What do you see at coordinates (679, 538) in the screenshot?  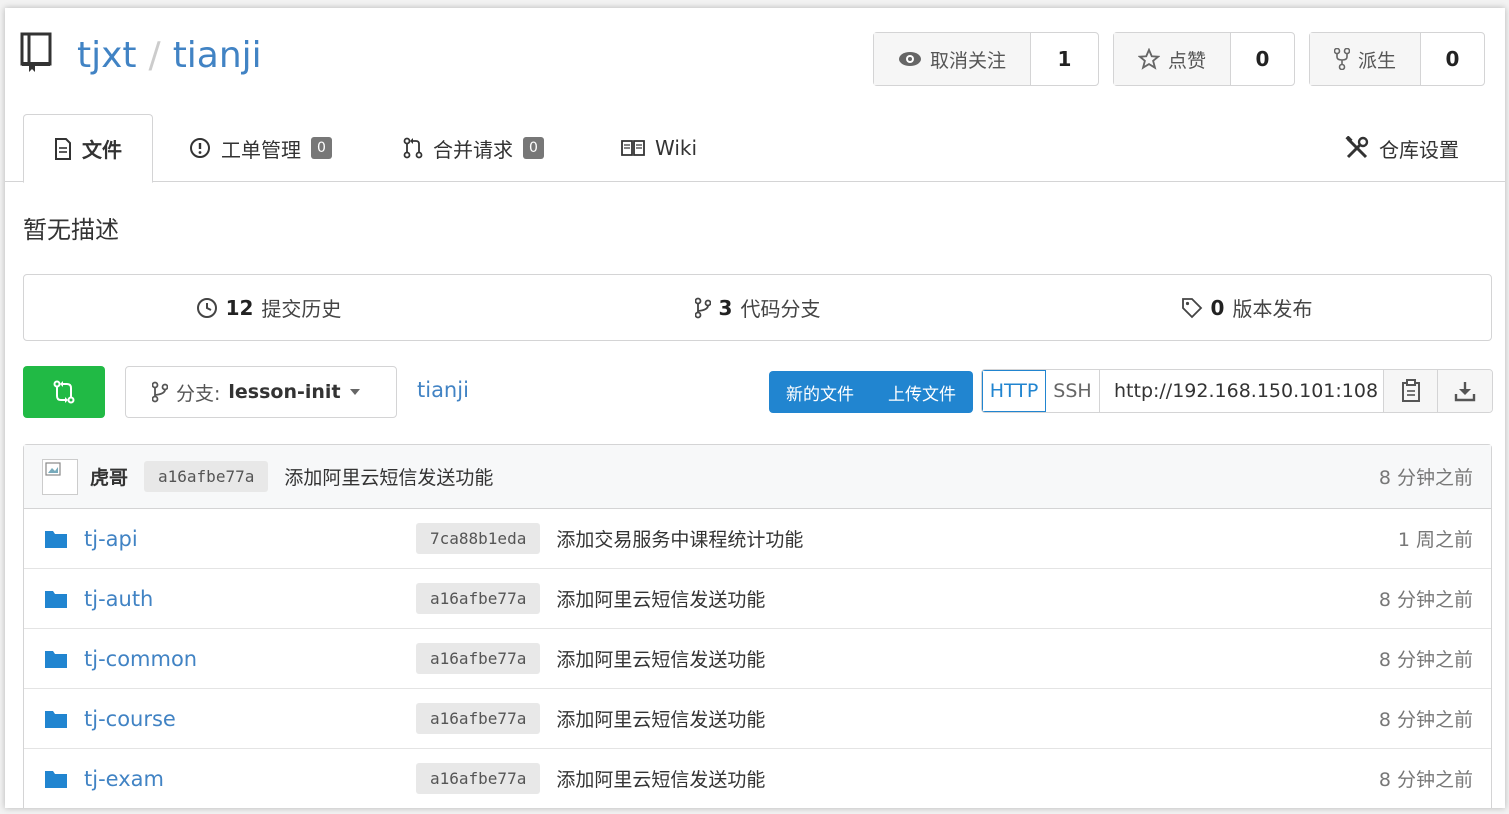 I see `row-commit-message: 添加交易服务中课程统计功能` at bounding box center [679, 538].